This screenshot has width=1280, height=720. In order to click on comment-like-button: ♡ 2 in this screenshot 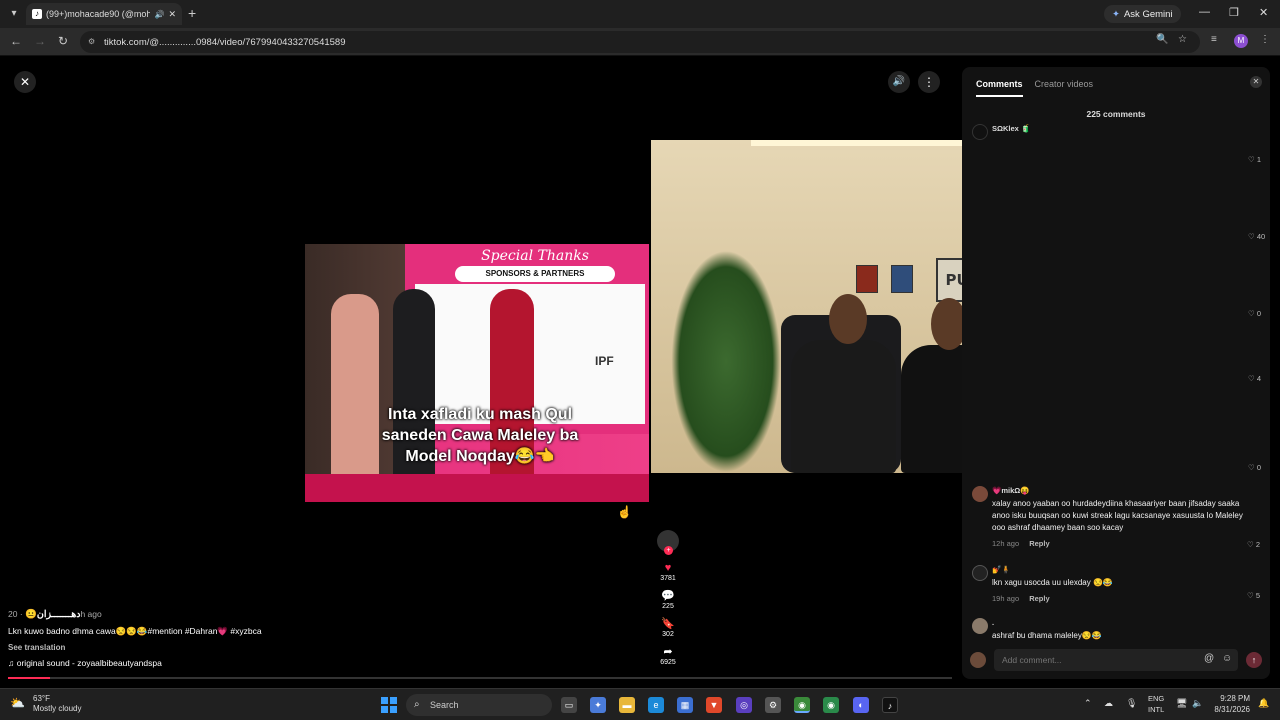, I will do `click(1253, 544)`.